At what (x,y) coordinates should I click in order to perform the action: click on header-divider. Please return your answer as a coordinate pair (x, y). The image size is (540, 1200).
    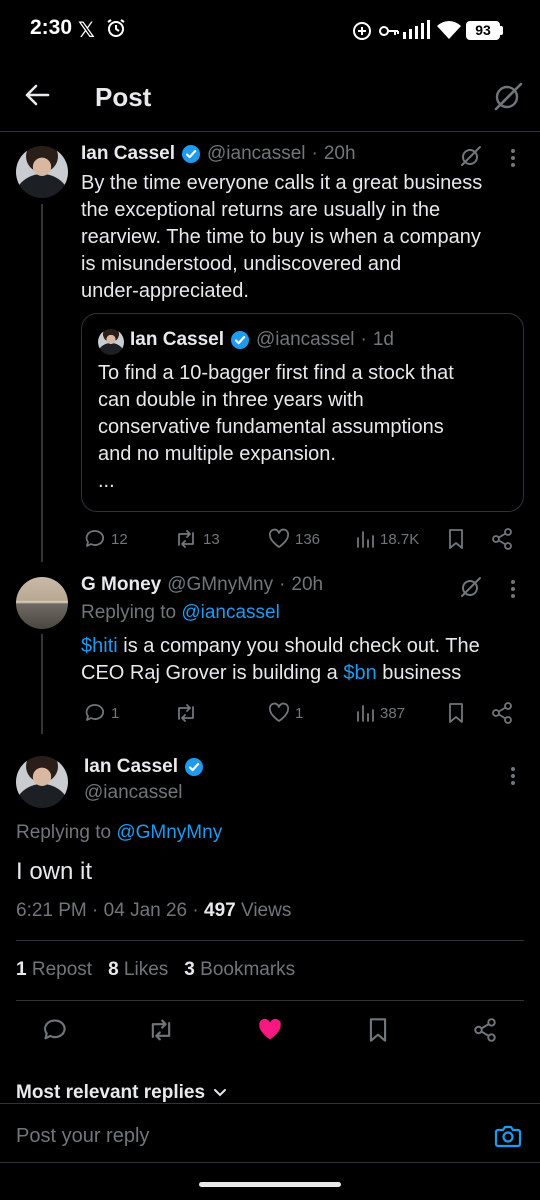
    Looking at the image, I should click on (270, 131).